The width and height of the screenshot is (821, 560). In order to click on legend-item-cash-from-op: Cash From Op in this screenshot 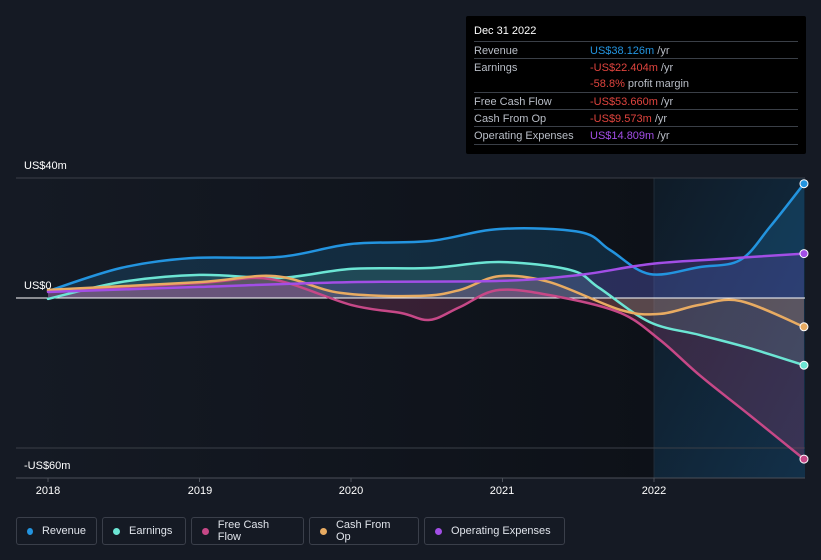, I will do `click(364, 531)`.